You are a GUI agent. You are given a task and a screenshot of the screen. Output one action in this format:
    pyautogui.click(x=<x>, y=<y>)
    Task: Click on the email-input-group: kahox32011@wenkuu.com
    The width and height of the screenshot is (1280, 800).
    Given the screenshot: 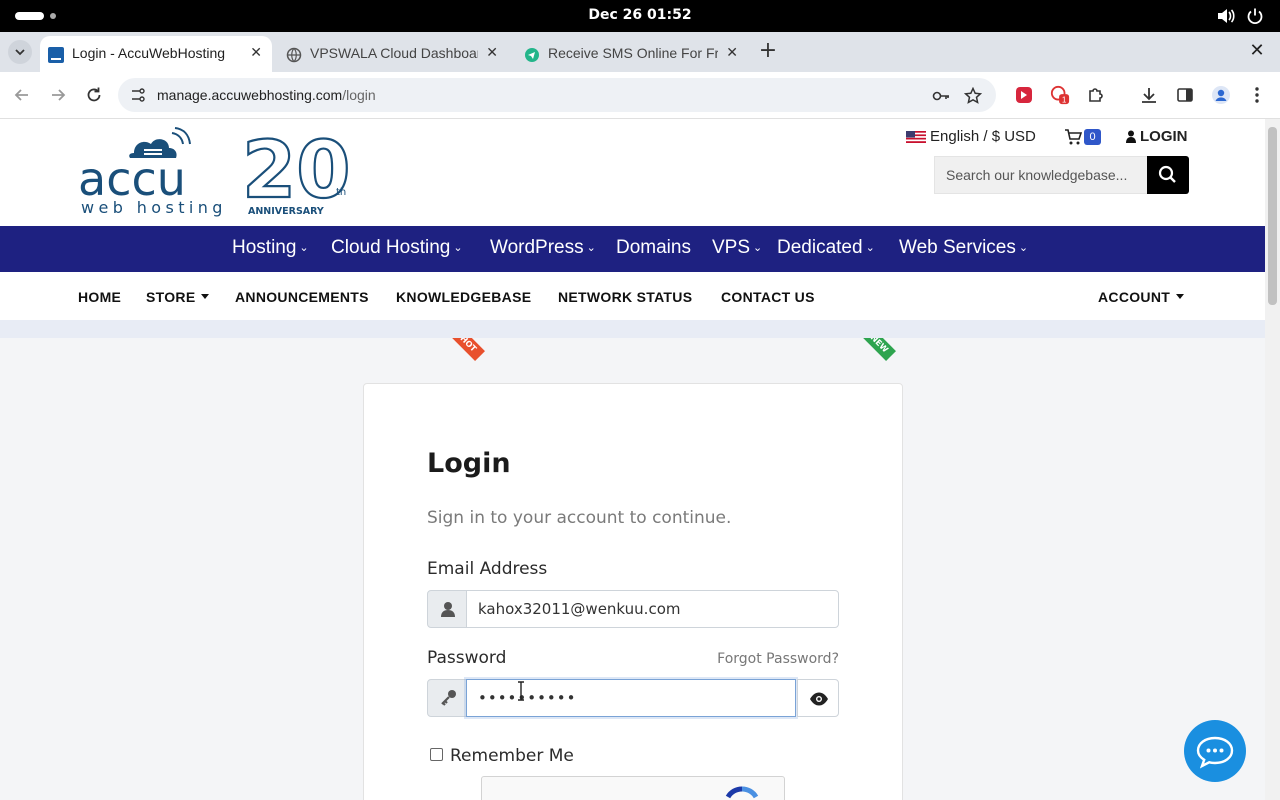 What is the action you would take?
    pyautogui.click(x=633, y=609)
    